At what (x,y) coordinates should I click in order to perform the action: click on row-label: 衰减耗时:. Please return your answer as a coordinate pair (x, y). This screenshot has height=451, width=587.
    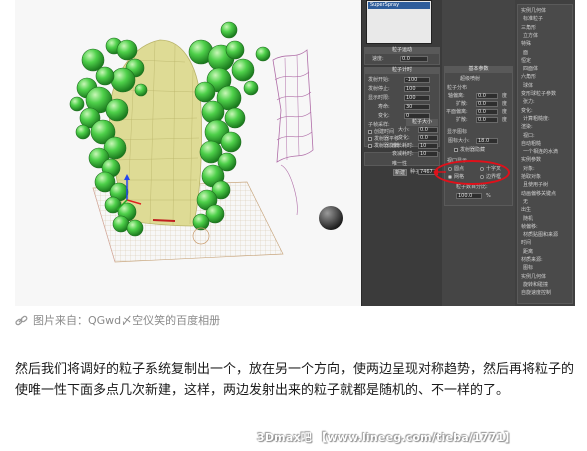
    Looking at the image, I should click on (403, 154).